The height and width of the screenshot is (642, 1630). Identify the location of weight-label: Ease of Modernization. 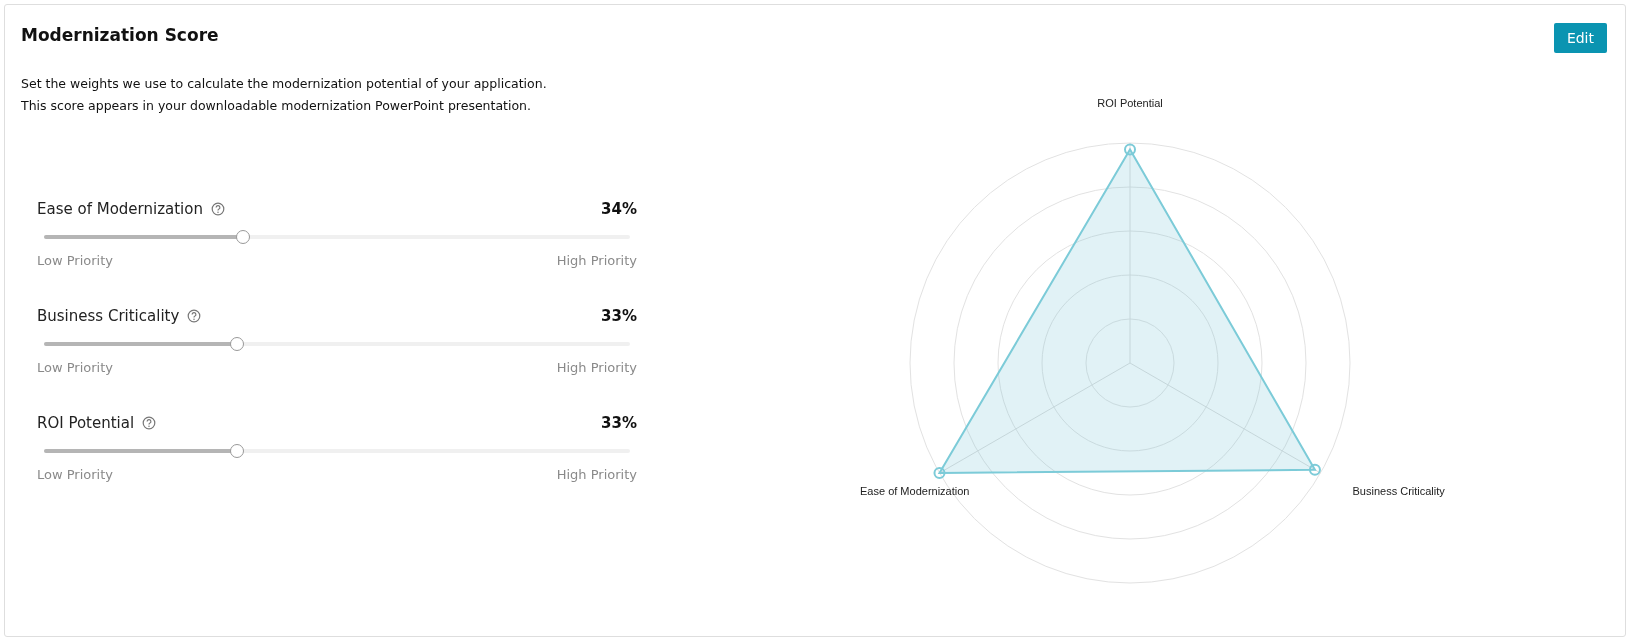
(120, 209).